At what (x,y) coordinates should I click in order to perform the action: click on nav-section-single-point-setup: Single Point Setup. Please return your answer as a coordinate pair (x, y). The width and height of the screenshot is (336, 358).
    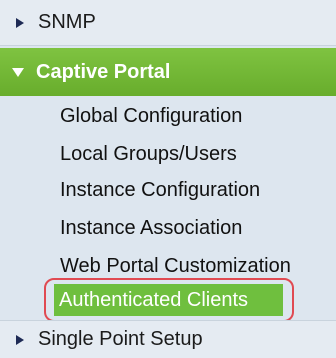
    Looking at the image, I should click on (168, 339).